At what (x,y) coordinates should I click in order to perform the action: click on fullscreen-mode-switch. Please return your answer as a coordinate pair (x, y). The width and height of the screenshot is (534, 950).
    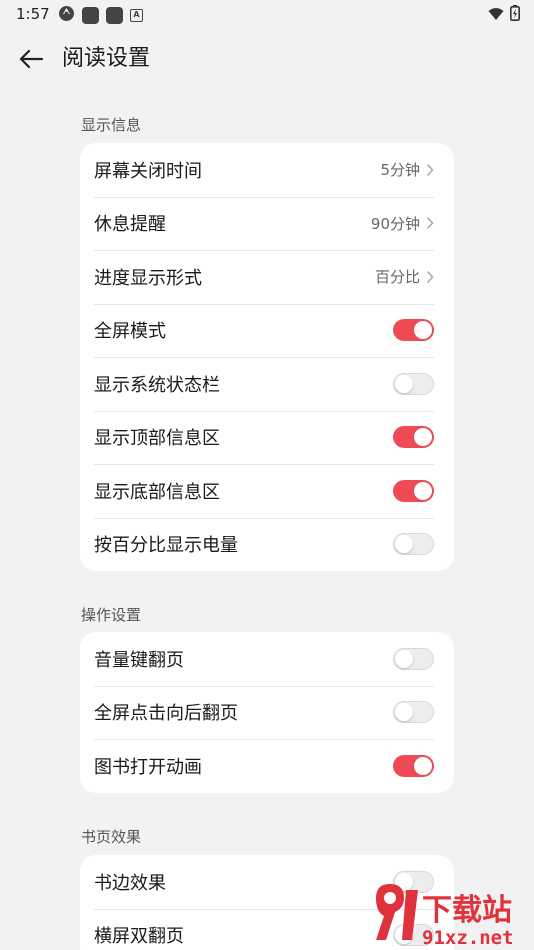
    Looking at the image, I should click on (413, 330).